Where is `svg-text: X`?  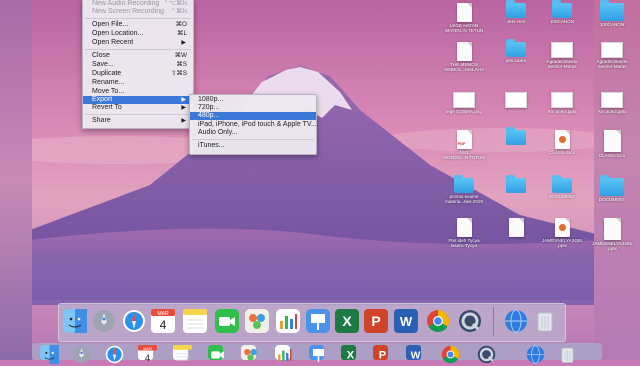
svg-text: X is located at coordinates (347, 321).